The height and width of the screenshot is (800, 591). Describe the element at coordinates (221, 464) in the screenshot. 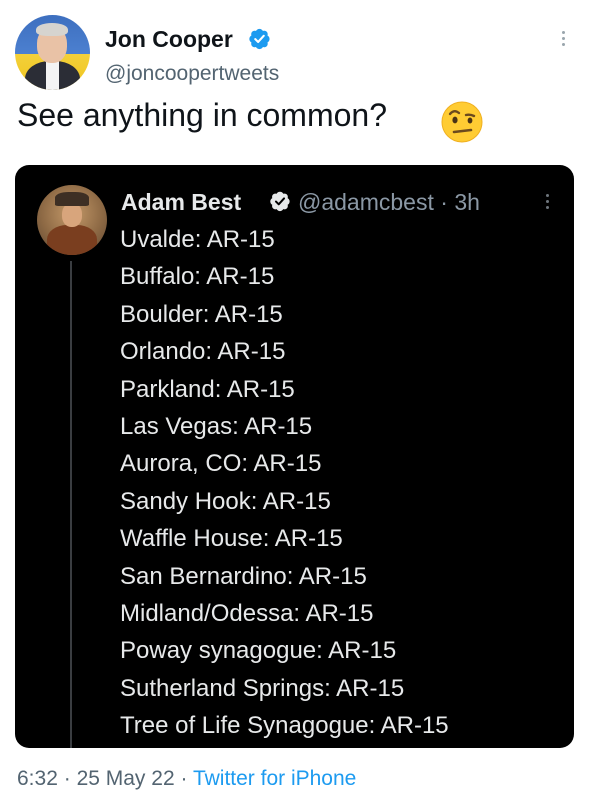

I see `quoted-text-line: Aurora, CO: AR-15` at that location.